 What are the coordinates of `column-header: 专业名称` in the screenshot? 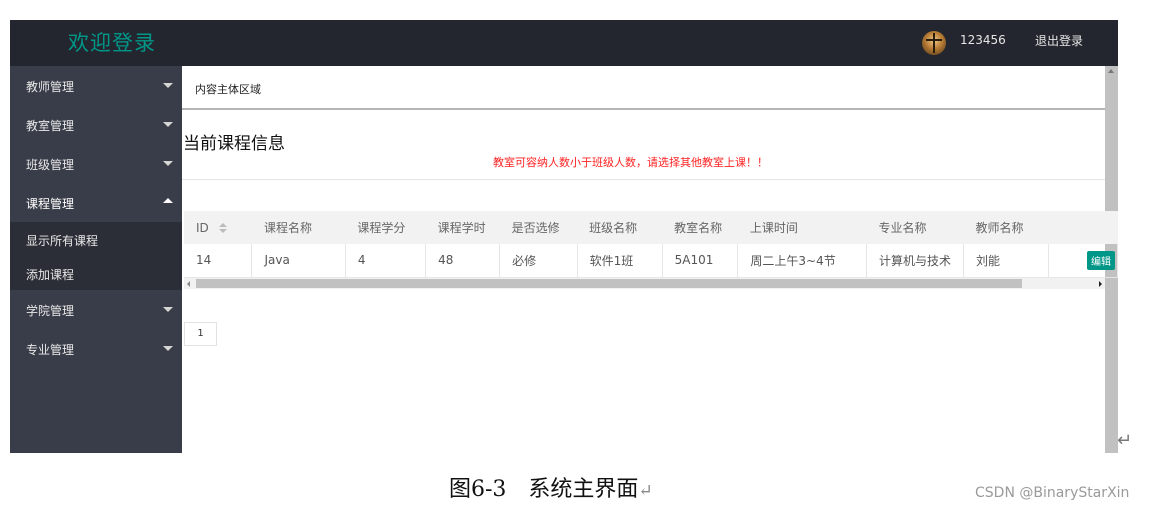 It's located at (902, 228).